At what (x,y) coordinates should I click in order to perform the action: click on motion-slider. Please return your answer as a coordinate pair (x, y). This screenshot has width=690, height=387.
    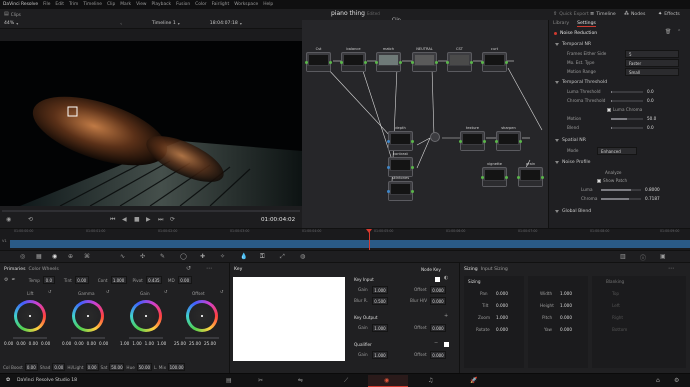
    Looking at the image, I should click on (627, 119).